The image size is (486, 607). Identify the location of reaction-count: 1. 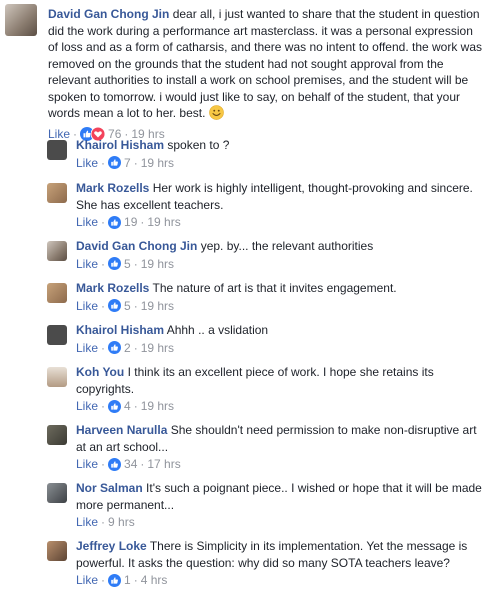
(127, 580).